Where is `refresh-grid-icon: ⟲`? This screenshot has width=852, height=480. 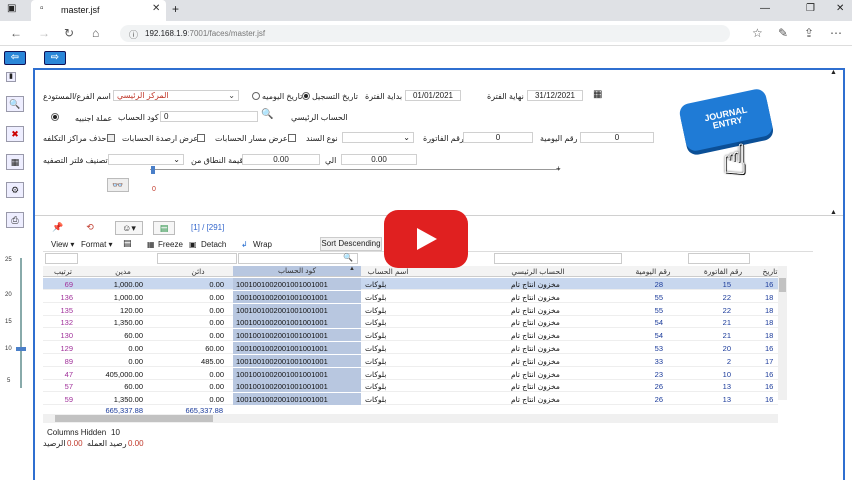 refresh-grid-icon: ⟲ is located at coordinates (90, 228).